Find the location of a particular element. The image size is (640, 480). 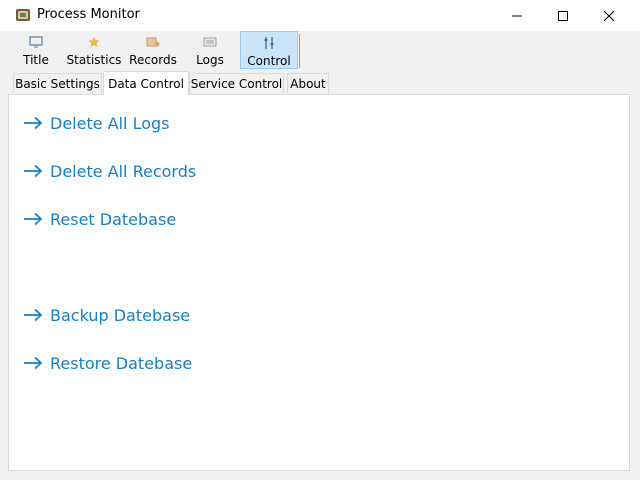

toolbar-title-button: Title is located at coordinates (36, 50).